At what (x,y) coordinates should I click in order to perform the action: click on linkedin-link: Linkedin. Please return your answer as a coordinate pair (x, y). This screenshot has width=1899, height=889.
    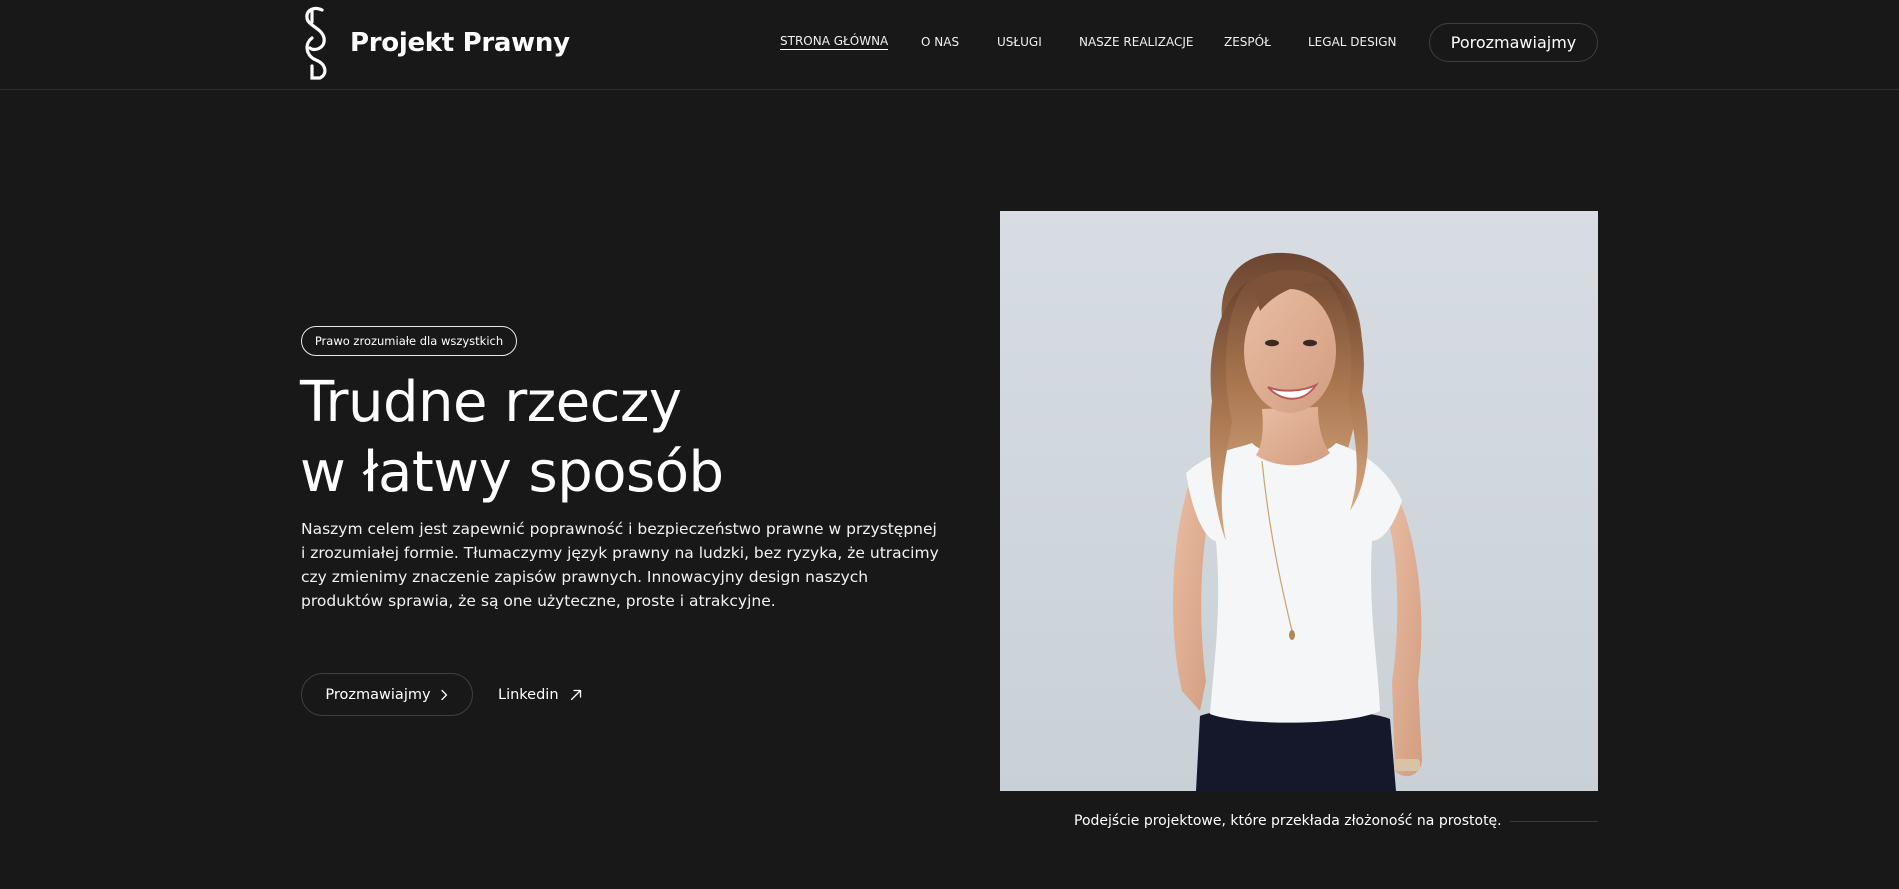
    Looking at the image, I should click on (540, 694).